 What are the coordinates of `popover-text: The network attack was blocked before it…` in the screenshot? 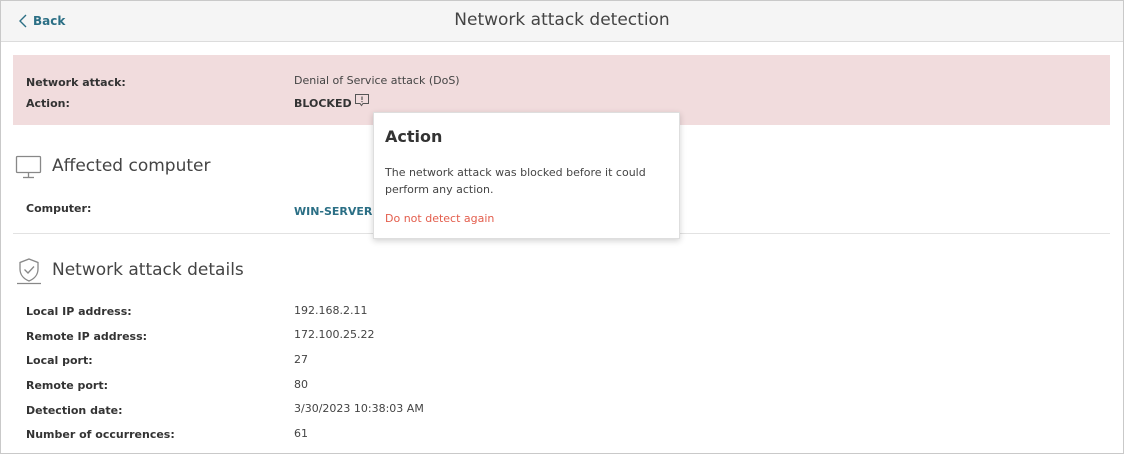 It's located at (515, 181).